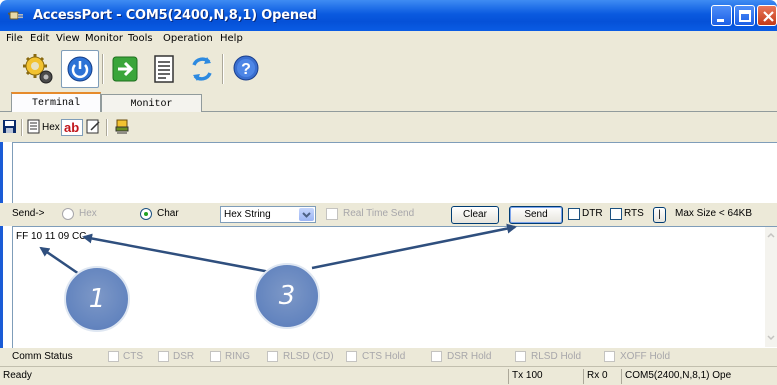 Image resolution: width=777 pixels, height=385 pixels. What do you see at coordinates (51, 127) in the screenshot?
I see `hex-toggle: Hex` at bounding box center [51, 127].